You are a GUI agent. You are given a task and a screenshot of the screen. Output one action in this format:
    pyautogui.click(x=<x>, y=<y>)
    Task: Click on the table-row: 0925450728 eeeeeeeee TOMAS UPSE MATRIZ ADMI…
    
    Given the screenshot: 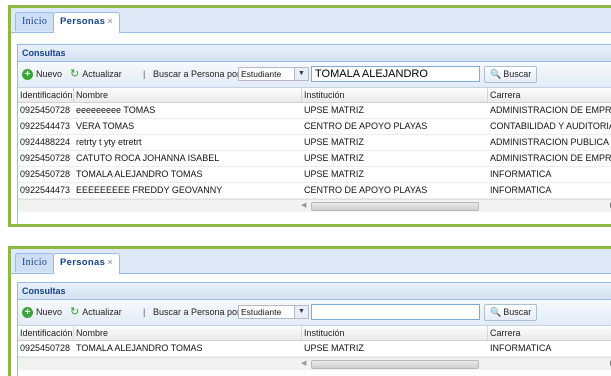 What is the action you would take?
    pyautogui.click(x=314, y=111)
    